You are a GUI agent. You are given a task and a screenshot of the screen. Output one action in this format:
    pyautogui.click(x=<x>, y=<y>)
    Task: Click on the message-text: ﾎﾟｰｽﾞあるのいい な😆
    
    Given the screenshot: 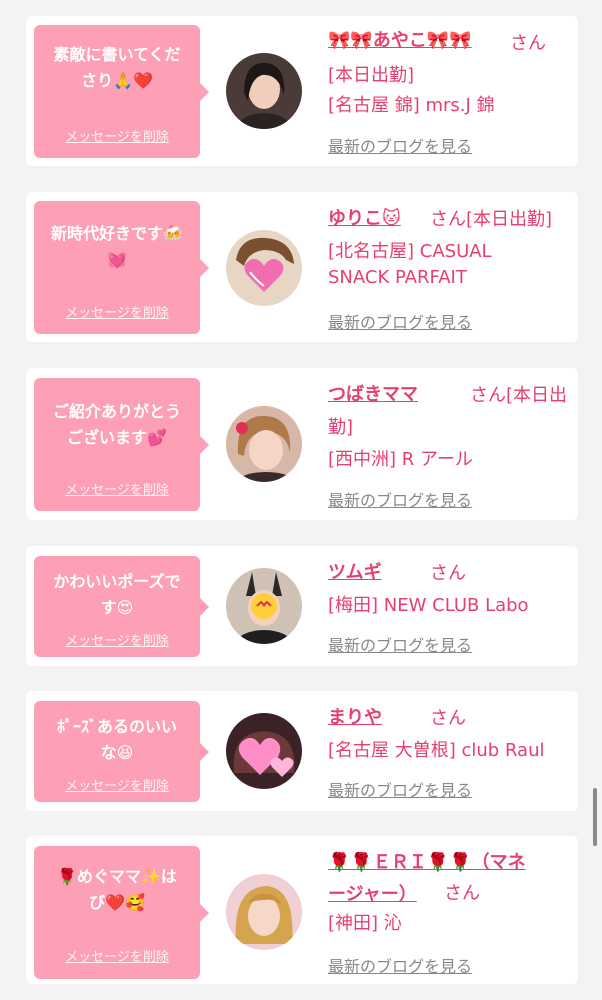 What is the action you would take?
    pyautogui.click(x=117, y=740)
    